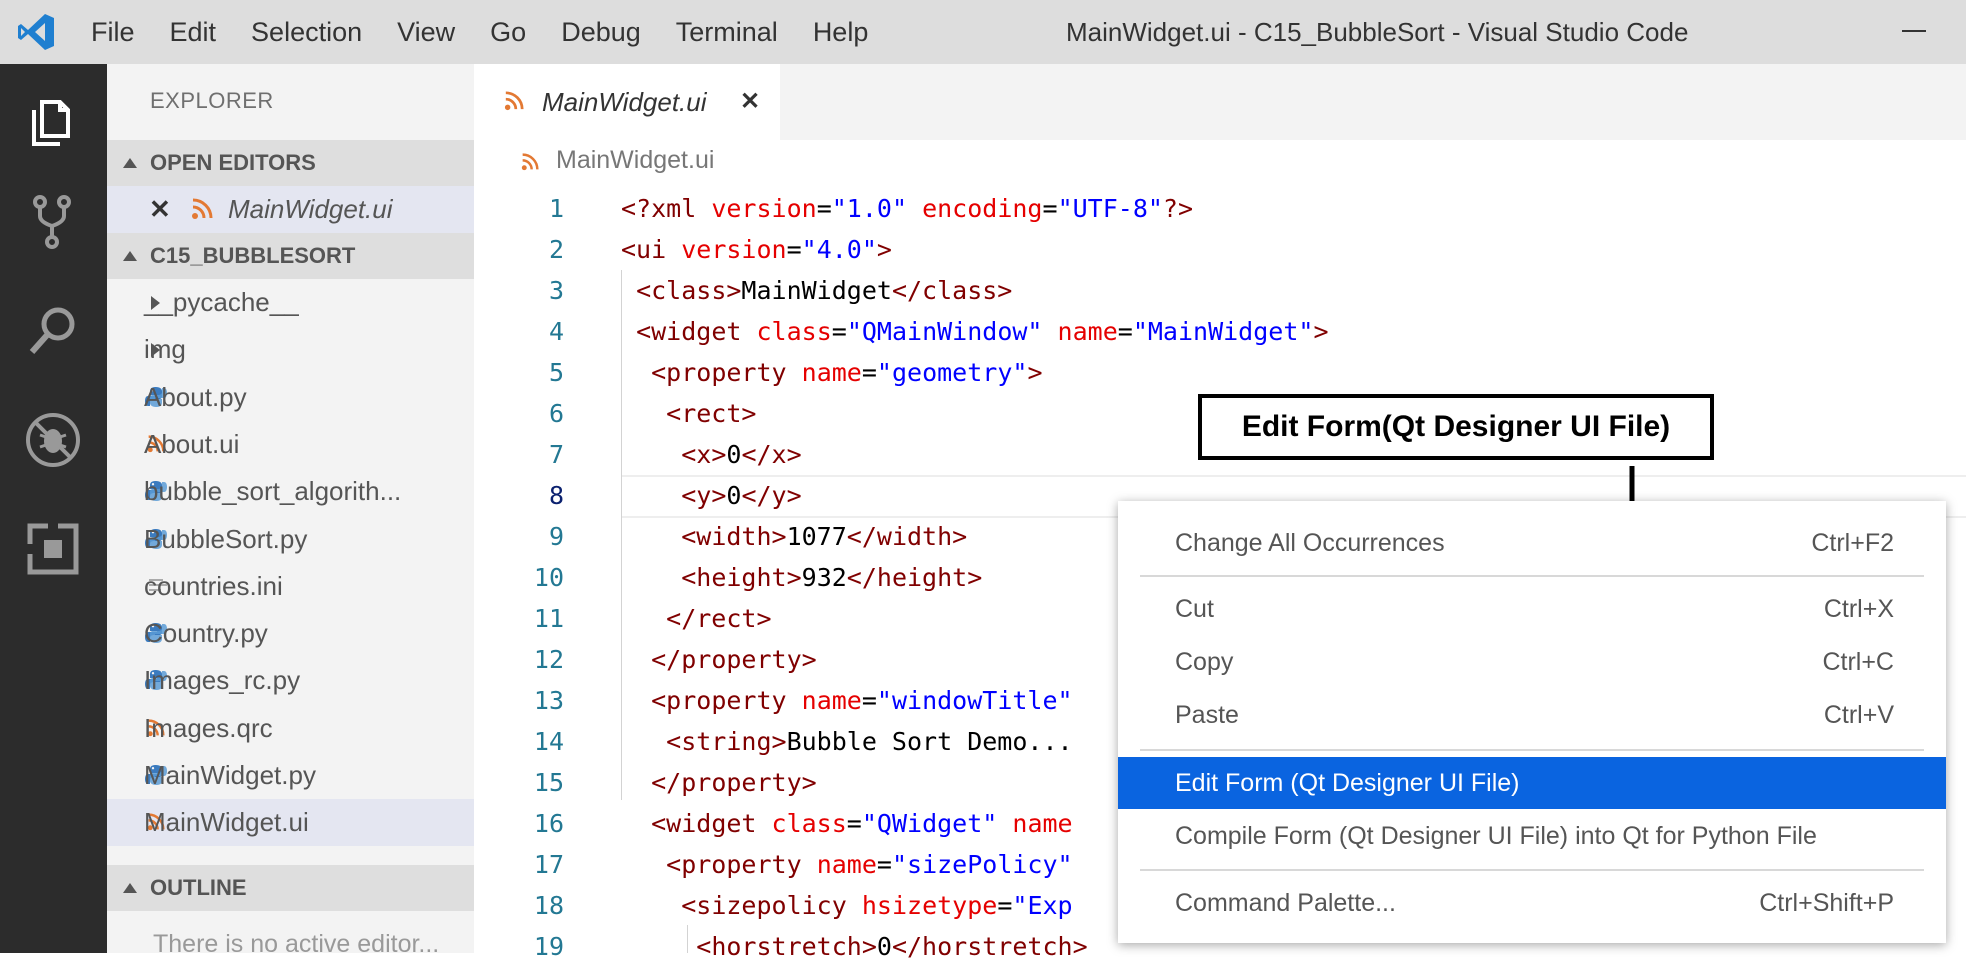 The height and width of the screenshot is (967, 1966). I want to click on line-number: 7, so click(556, 454).